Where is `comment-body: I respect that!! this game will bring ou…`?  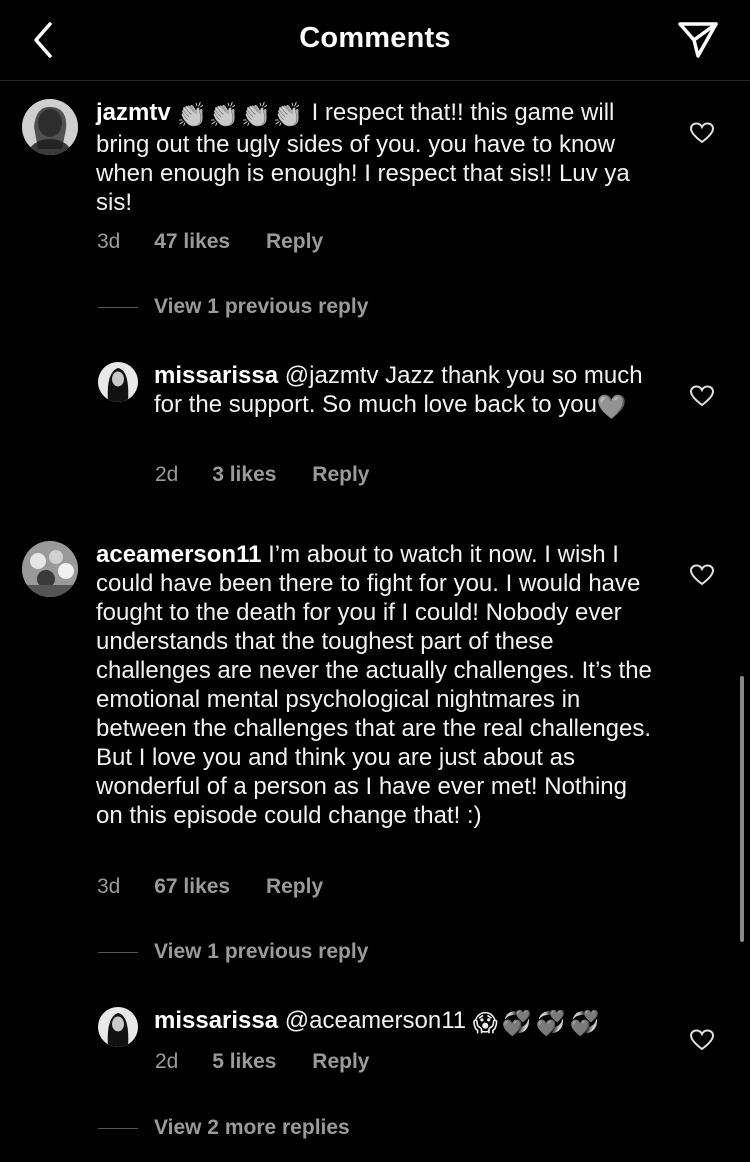 comment-body: I respect that!! this game will bring ou… is located at coordinates (363, 157).